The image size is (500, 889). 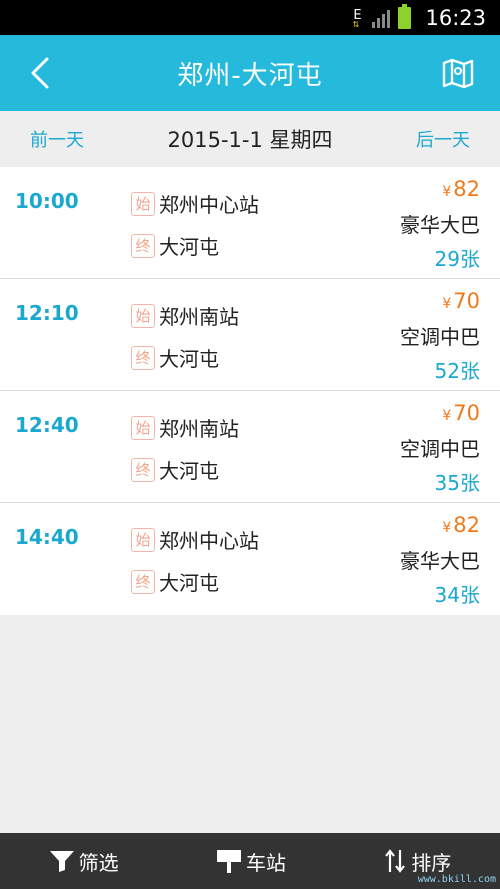 I want to click on status-clock: 16:23, so click(x=455, y=17).